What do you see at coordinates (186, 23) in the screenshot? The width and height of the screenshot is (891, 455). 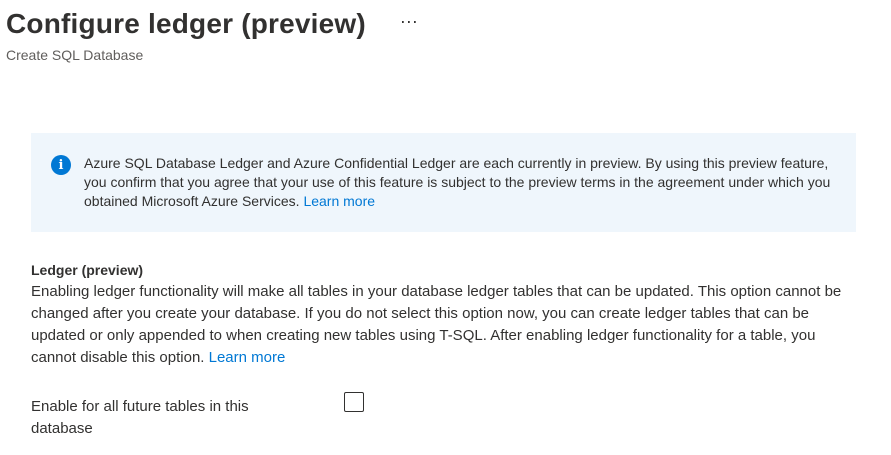 I see `page-title: Configure ledger (preview)` at bounding box center [186, 23].